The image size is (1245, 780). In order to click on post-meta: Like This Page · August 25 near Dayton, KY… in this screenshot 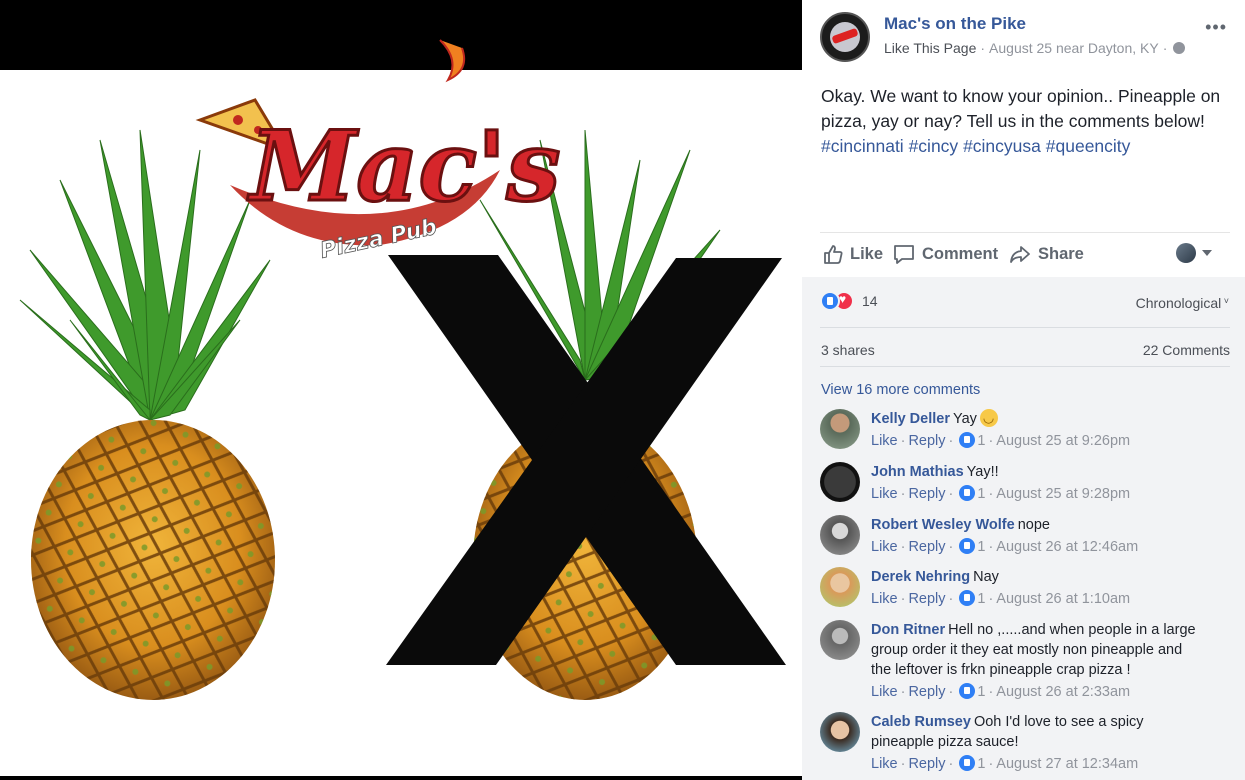, I will do `click(1035, 48)`.